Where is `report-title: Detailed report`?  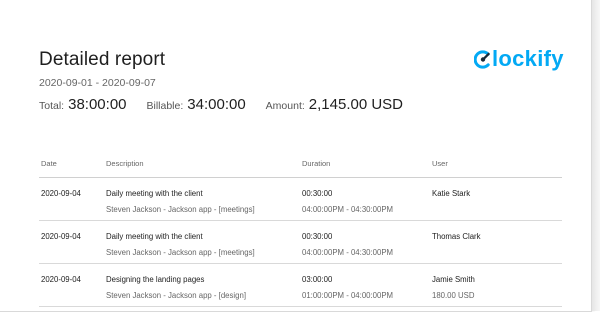 report-title: Detailed report is located at coordinates (102, 59).